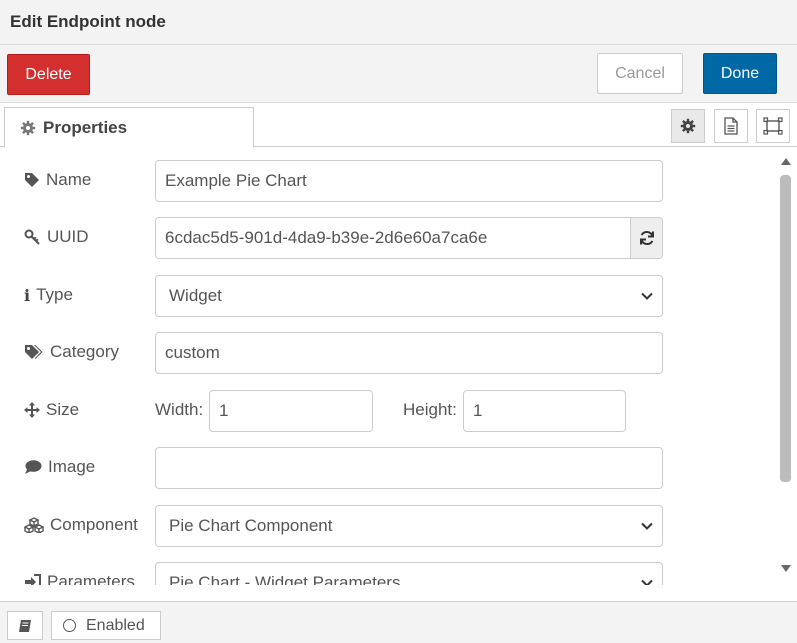 This screenshot has height=643, width=797. What do you see at coordinates (285, 579) in the screenshot?
I see `parameters-value: Pie Chart - Widget Parameters` at bounding box center [285, 579].